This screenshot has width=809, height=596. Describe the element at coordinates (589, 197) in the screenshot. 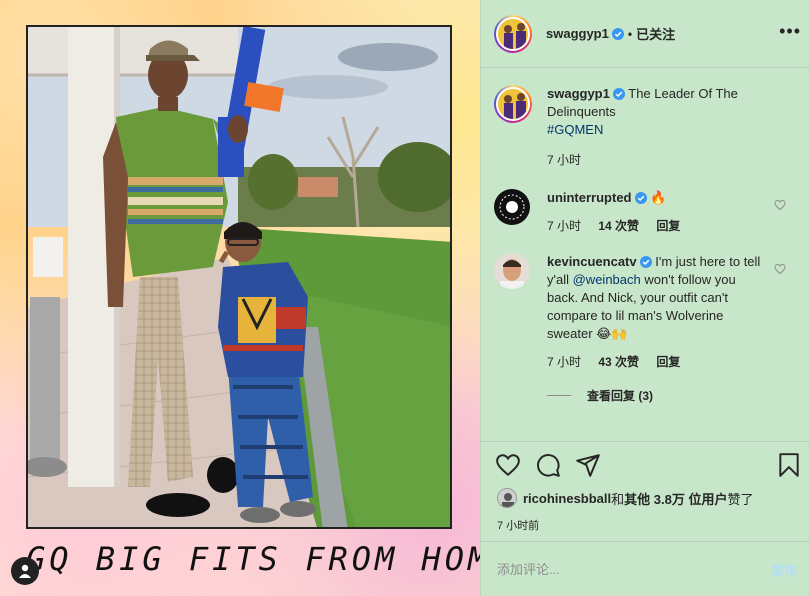

I see `comment-username: uninterrupted` at that location.